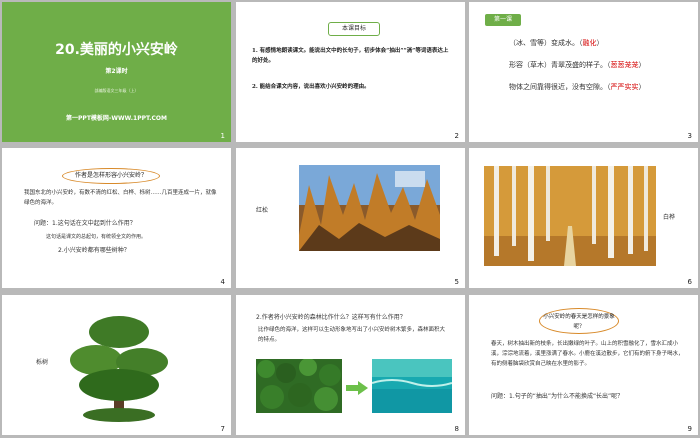 Image resolution: width=700 pixels, height=438 pixels. Describe the element at coordinates (357, 389) in the screenshot. I see `arrow-right-icon` at that location.